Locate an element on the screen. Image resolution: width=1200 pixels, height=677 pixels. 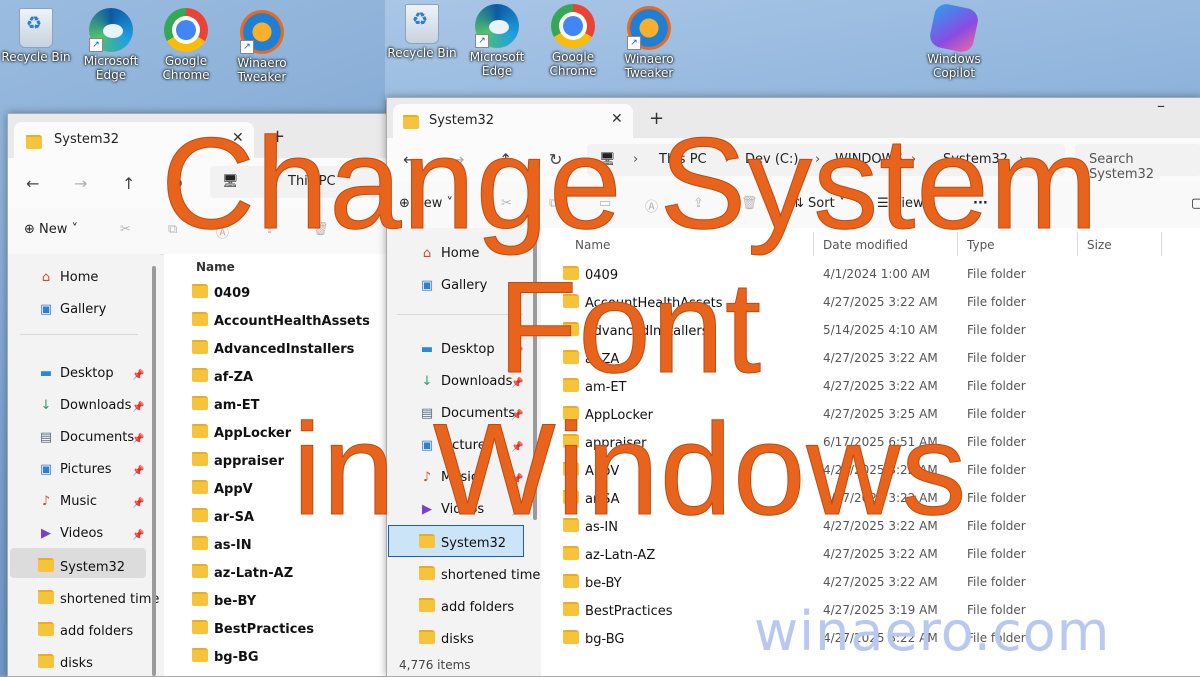
desktop-icon-edge-2: ↗ Microsoft Edge is located at coordinates (497, 41).